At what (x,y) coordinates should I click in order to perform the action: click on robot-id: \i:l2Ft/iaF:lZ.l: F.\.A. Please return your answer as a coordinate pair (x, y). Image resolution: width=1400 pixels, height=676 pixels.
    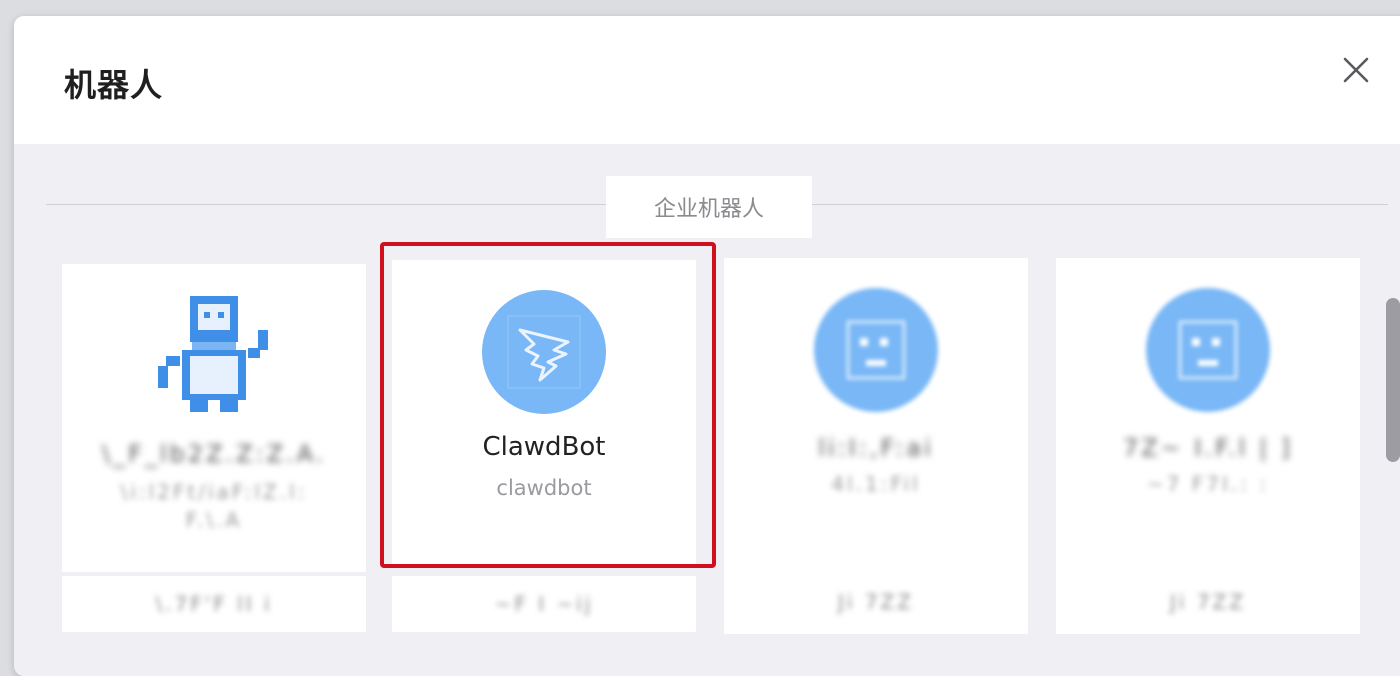
    Looking at the image, I should click on (214, 506).